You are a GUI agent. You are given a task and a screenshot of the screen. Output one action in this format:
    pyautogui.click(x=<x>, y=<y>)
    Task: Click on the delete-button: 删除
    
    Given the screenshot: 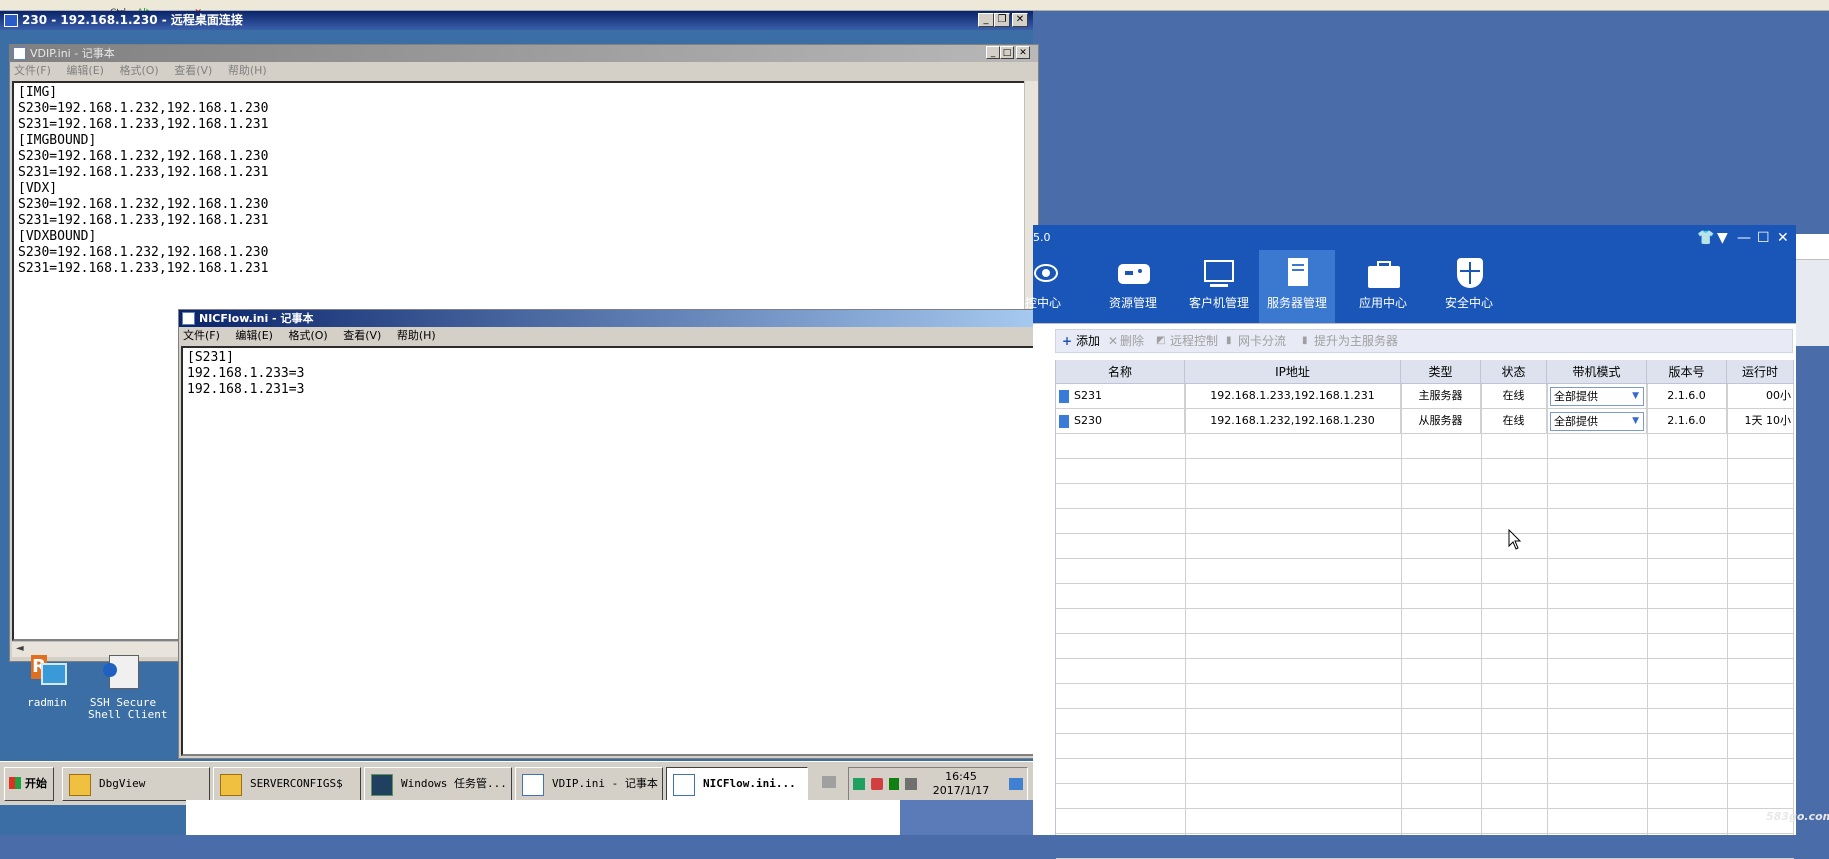 What is the action you would take?
    pyautogui.click(x=1132, y=341)
    